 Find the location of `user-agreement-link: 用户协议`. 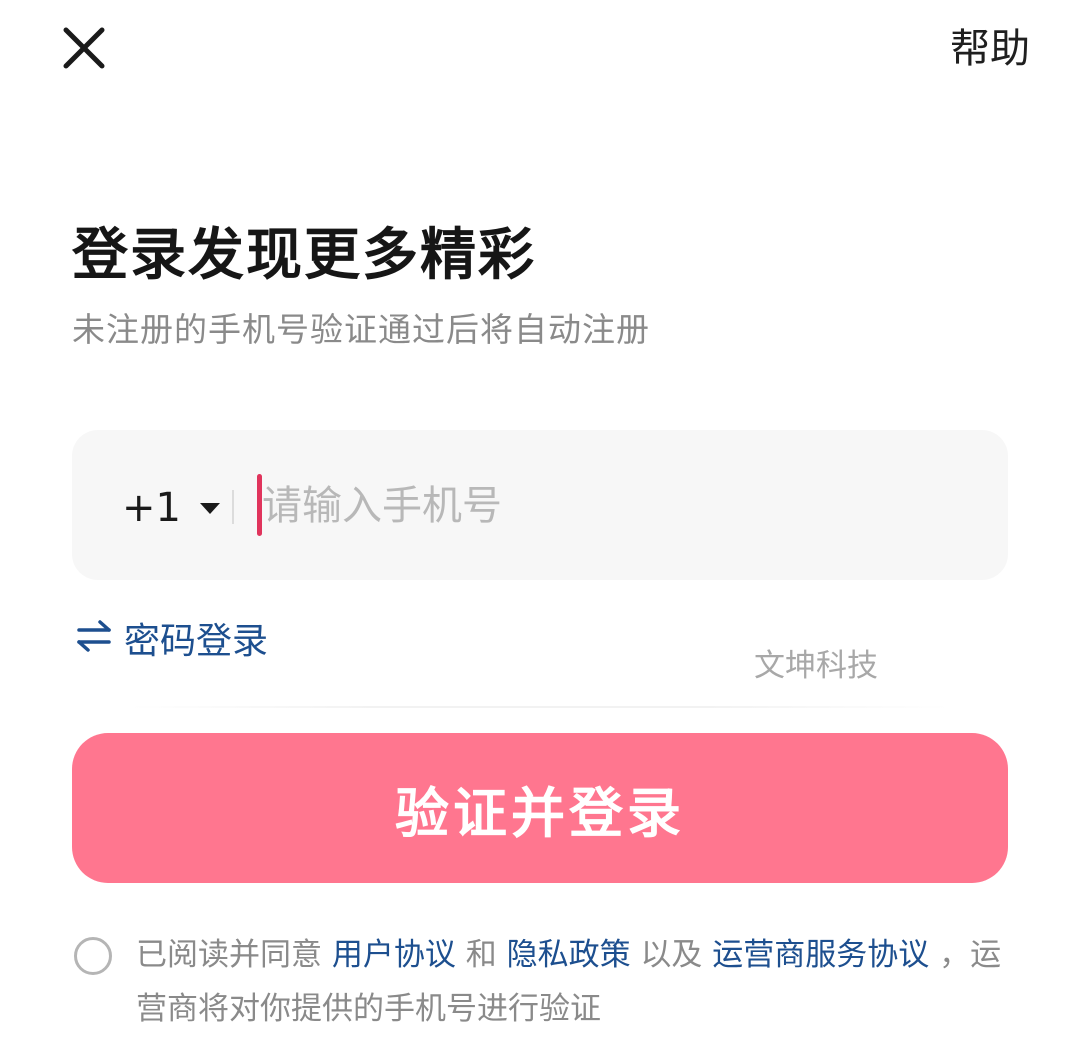

user-agreement-link: 用户协议 is located at coordinates (394, 955).